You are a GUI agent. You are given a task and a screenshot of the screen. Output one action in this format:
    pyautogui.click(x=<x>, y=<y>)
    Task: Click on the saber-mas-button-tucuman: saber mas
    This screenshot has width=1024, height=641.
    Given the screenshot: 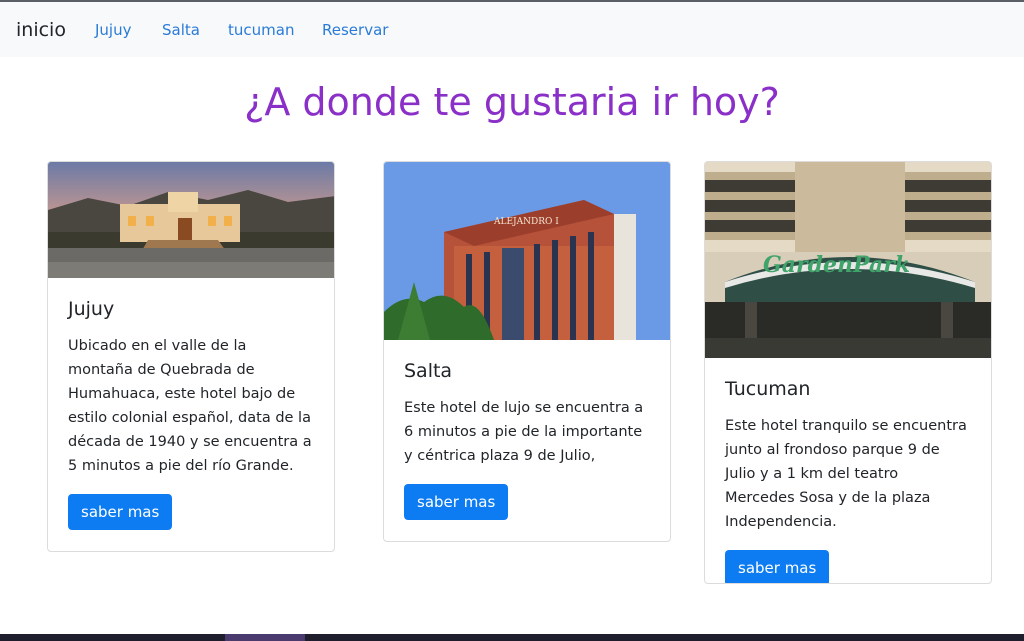 What is the action you would take?
    pyautogui.click(x=777, y=566)
    